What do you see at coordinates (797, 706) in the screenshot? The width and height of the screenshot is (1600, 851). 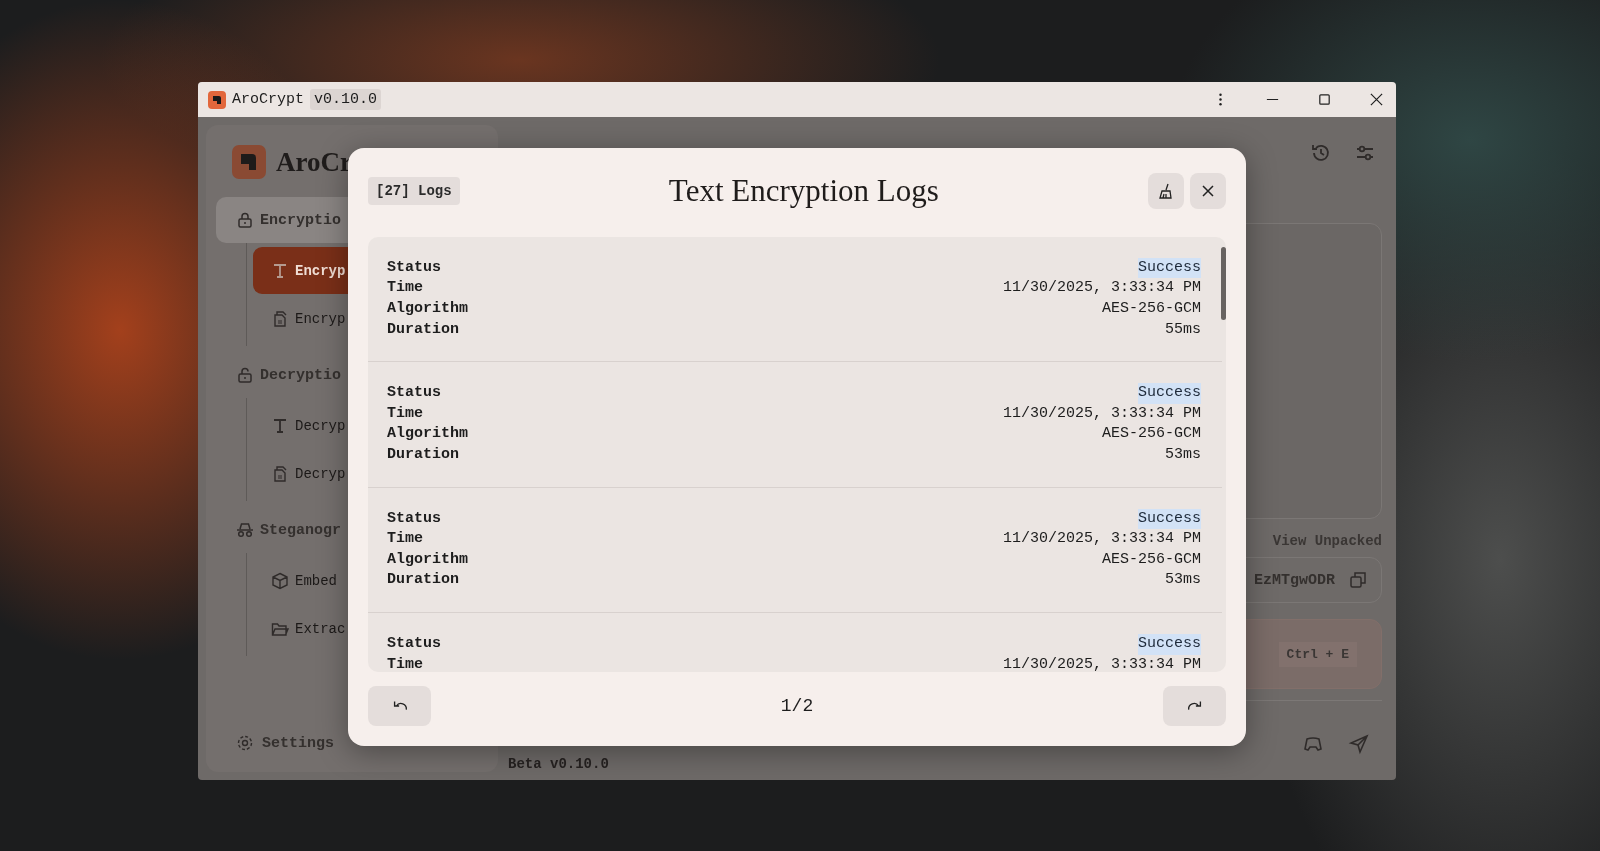 I see `page-indicator: 1/2` at bounding box center [797, 706].